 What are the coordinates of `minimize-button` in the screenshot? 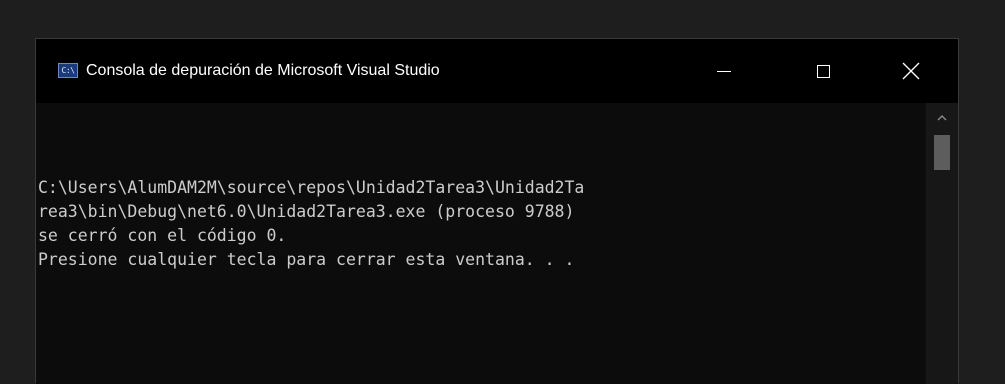 It's located at (724, 71).